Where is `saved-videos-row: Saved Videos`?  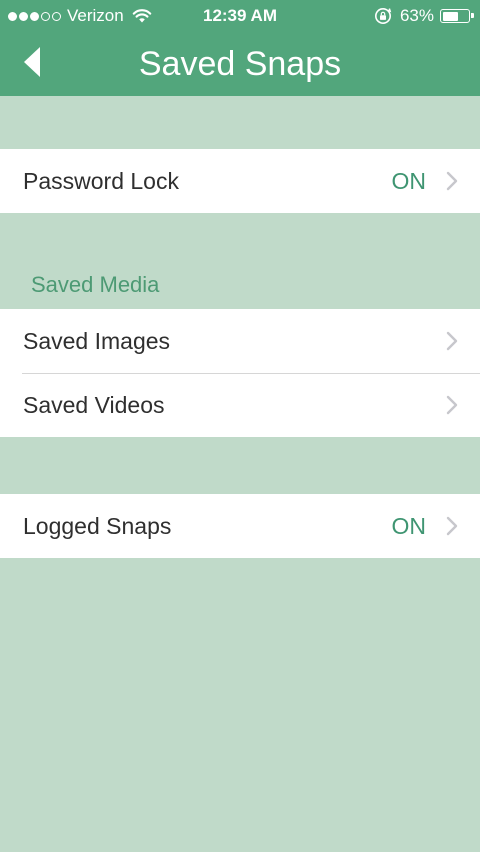
saved-videos-row: Saved Videos is located at coordinates (240, 405).